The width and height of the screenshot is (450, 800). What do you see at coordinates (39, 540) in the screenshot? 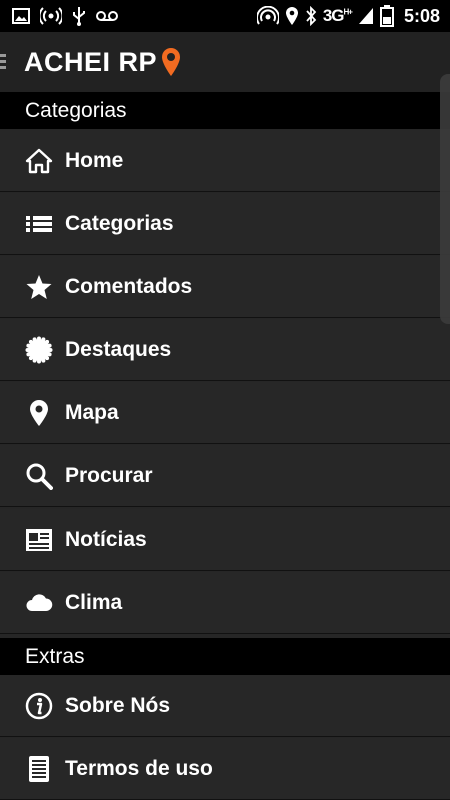
I see `newspaper-icon` at bounding box center [39, 540].